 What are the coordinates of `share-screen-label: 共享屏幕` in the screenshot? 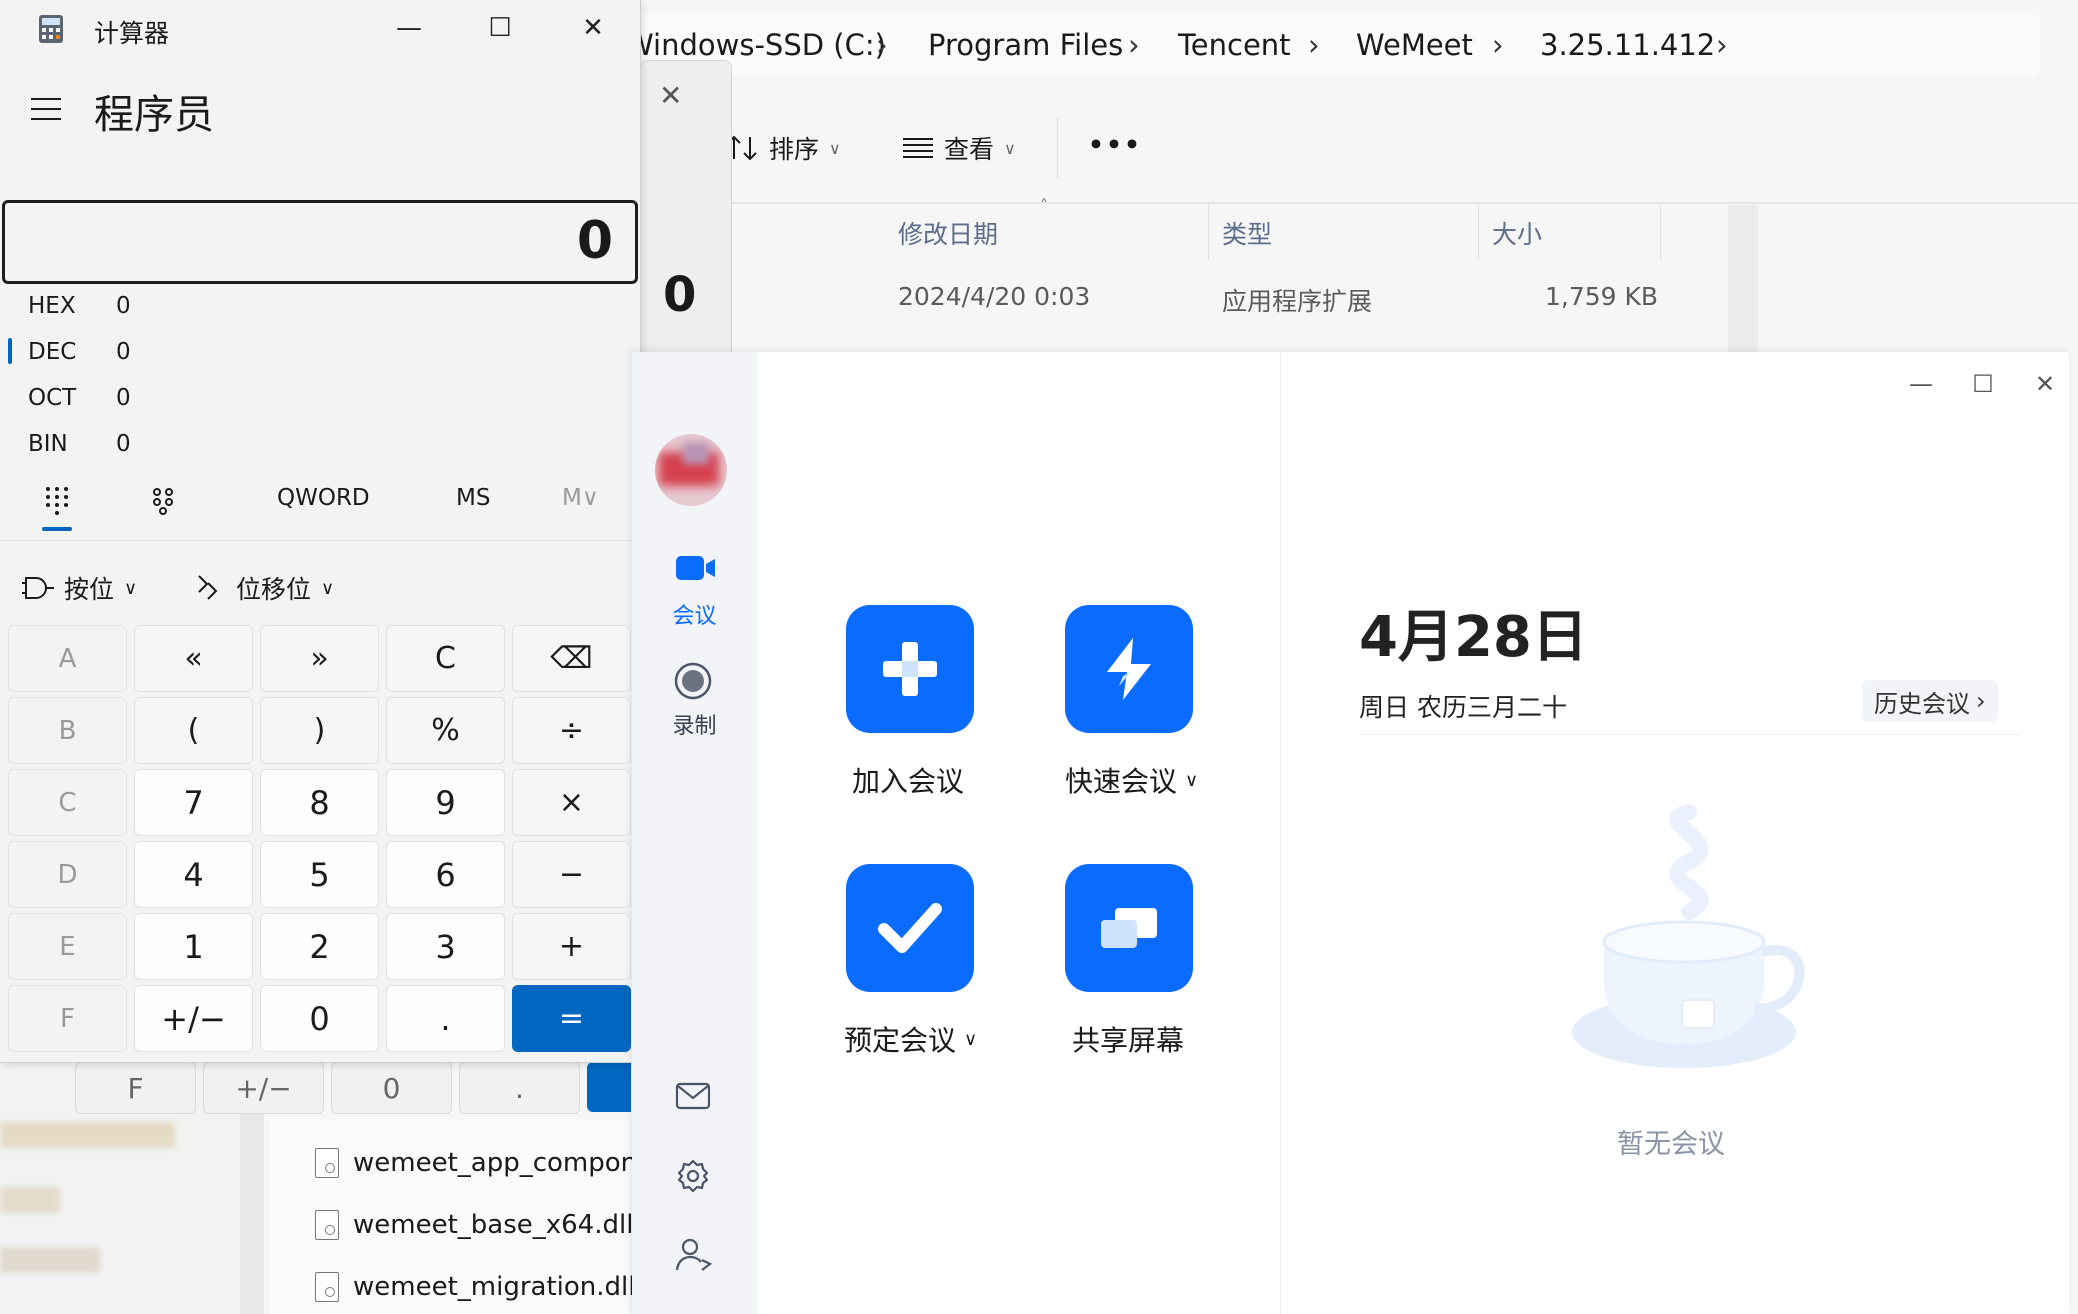 It's located at (1128, 1039).